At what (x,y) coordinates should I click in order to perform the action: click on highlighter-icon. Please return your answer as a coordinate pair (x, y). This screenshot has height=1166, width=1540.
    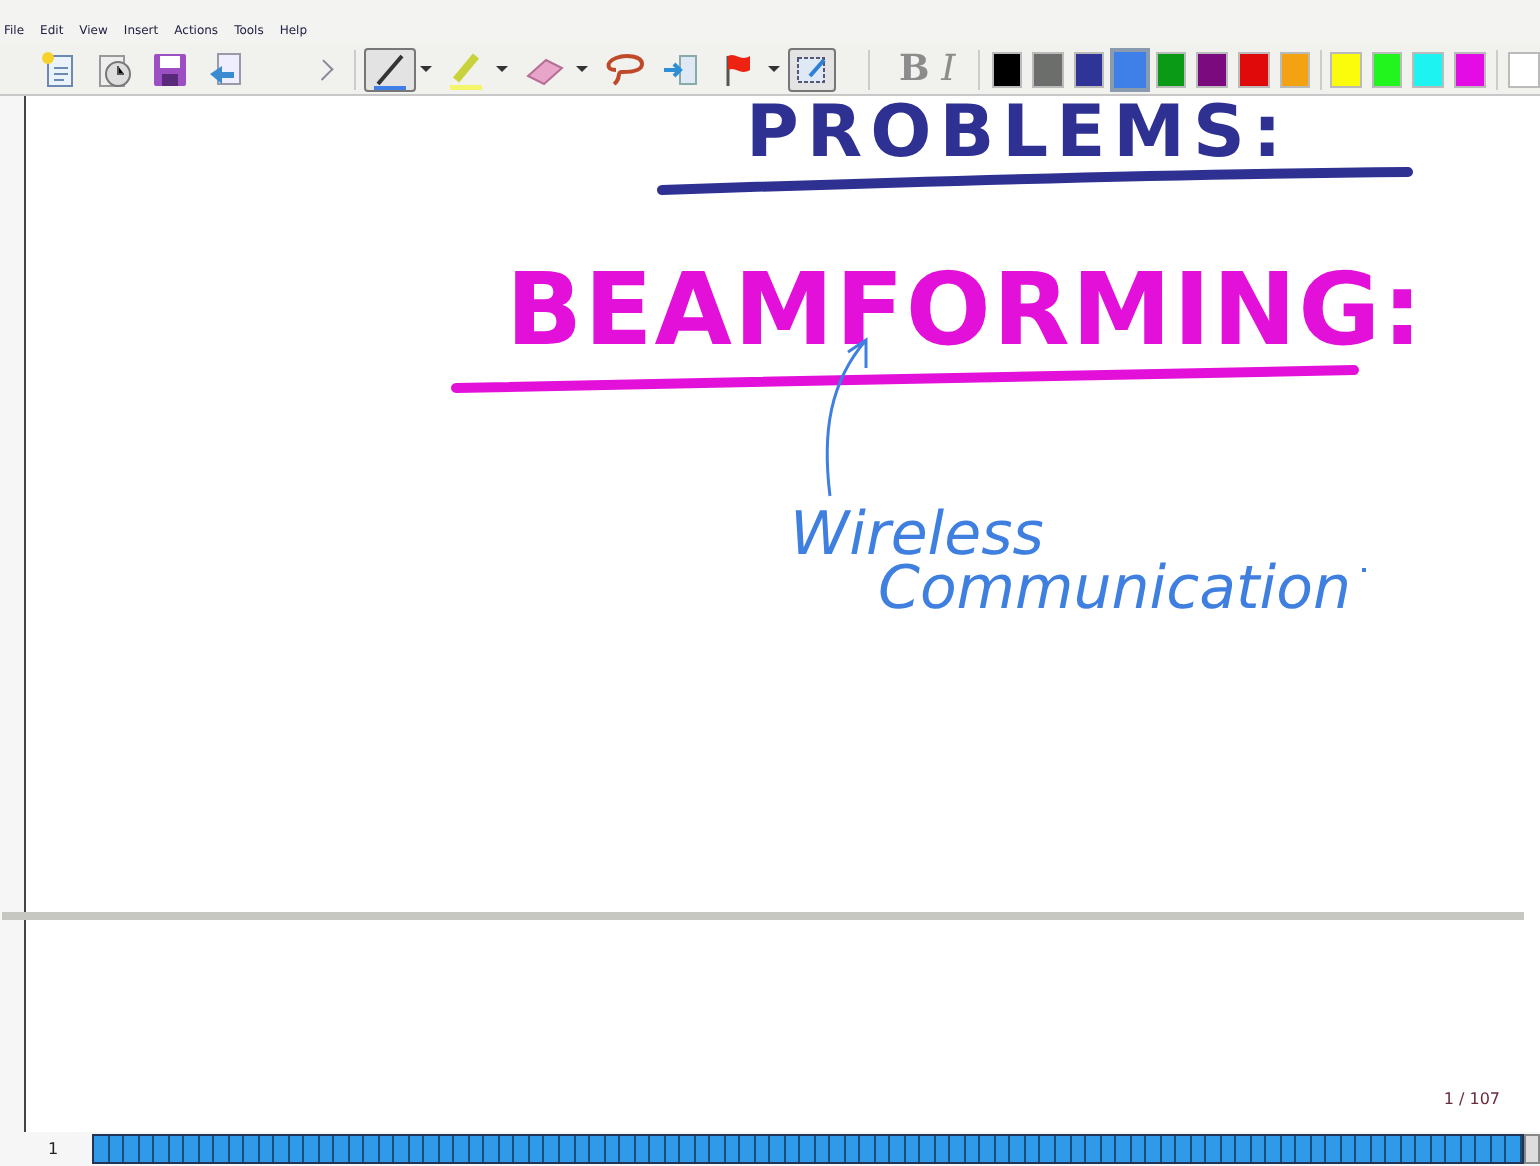
    Looking at the image, I should click on (465, 69).